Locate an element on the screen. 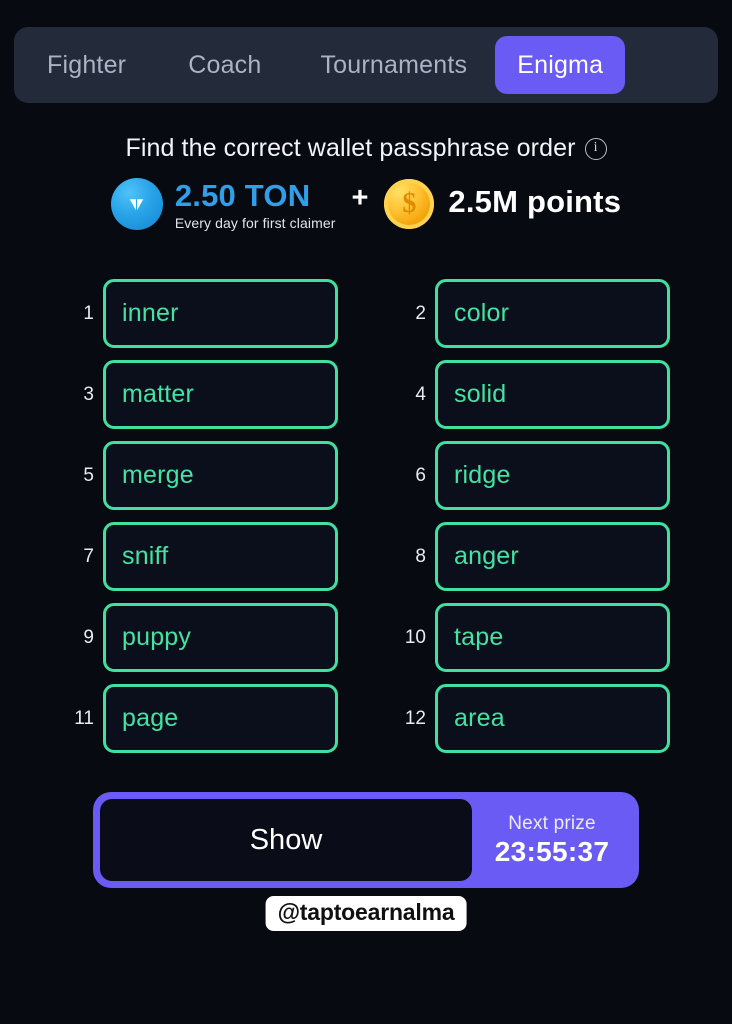 Image resolution: width=732 pixels, height=1024 pixels. word-card: matter is located at coordinates (220, 394).